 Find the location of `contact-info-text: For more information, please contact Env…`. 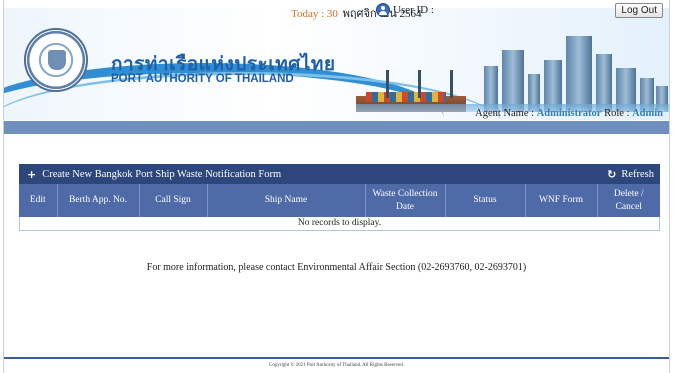

contact-info-text: For more information, please contact Env… is located at coordinates (336, 267).